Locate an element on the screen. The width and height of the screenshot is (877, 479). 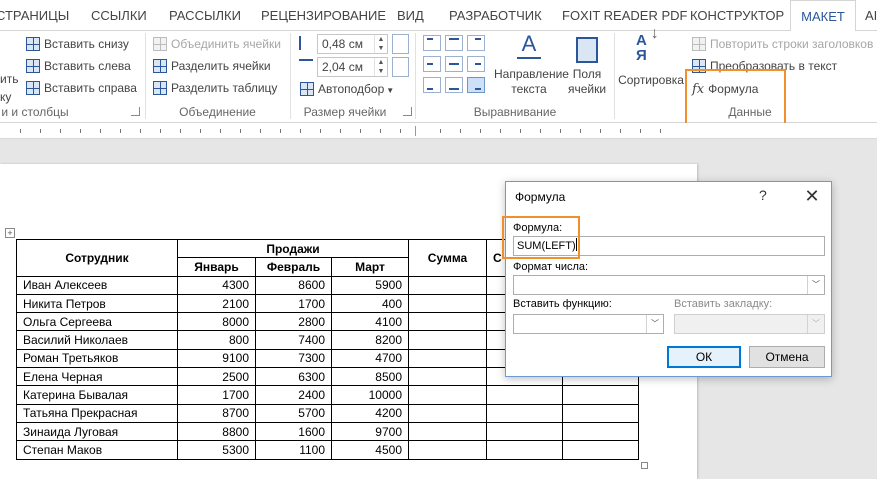
cell-jan: 8700 is located at coordinates (216, 413).